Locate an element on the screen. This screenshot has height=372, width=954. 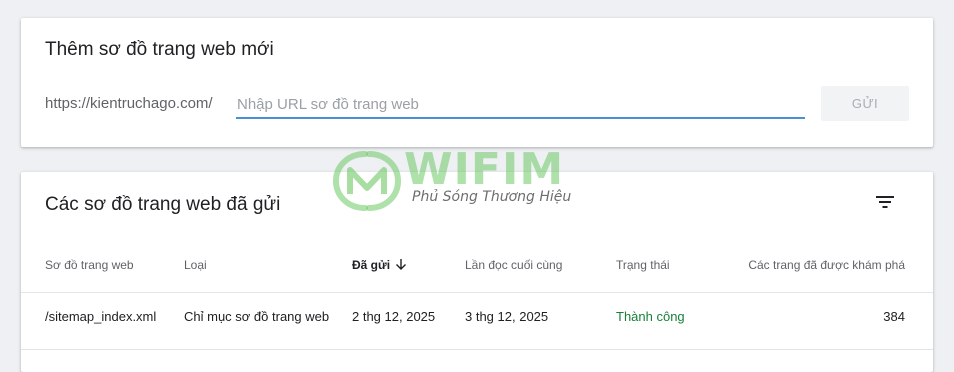
sitemap-url-input is located at coordinates (520, 105).